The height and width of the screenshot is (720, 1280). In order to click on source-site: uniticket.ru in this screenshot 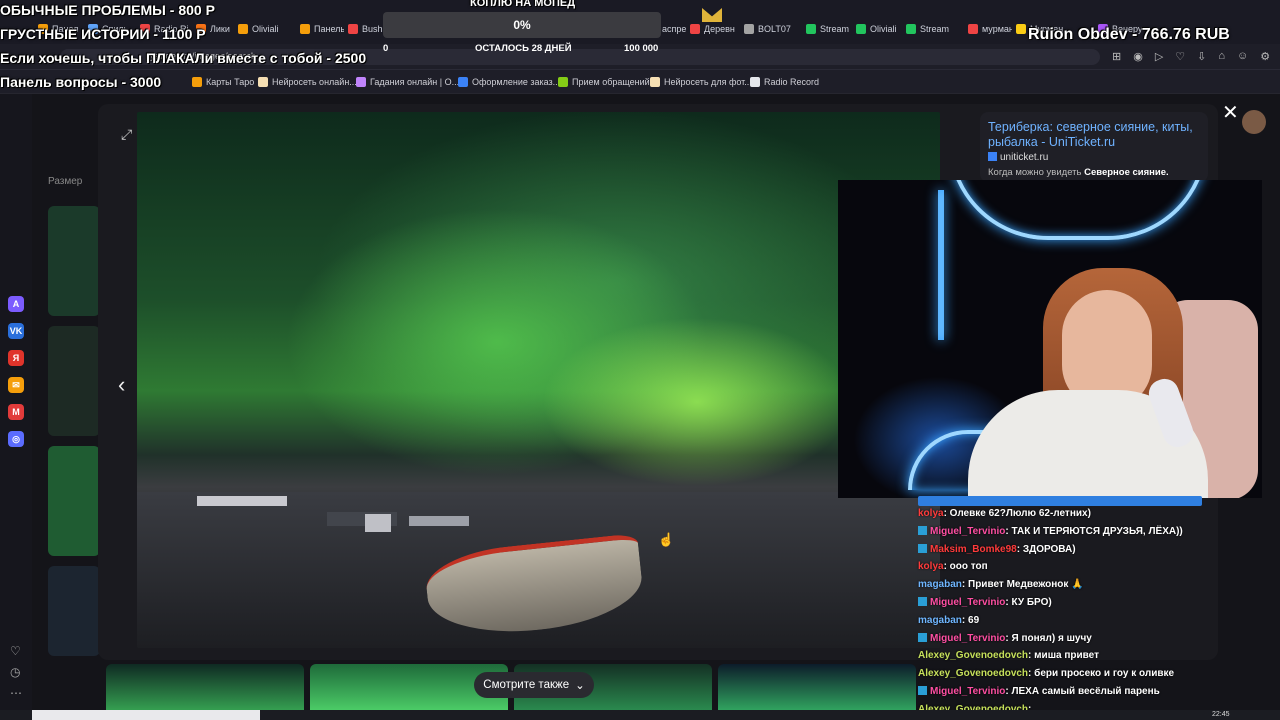, I will do `click(1018, 157)`.